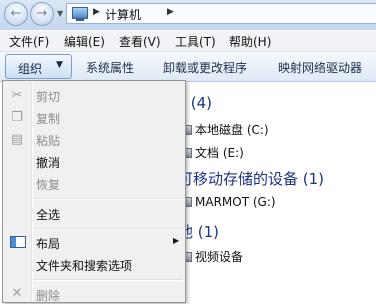  Describe the element at coordinates (29, 41) in the screenshot. I see `menu-file: 文件(F)` at that location.